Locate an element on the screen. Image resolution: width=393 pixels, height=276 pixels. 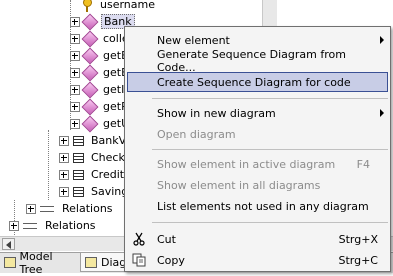
menu-item-show-in-all-diagrams: Show element in all diagrams is located at coordinates (257, 185).